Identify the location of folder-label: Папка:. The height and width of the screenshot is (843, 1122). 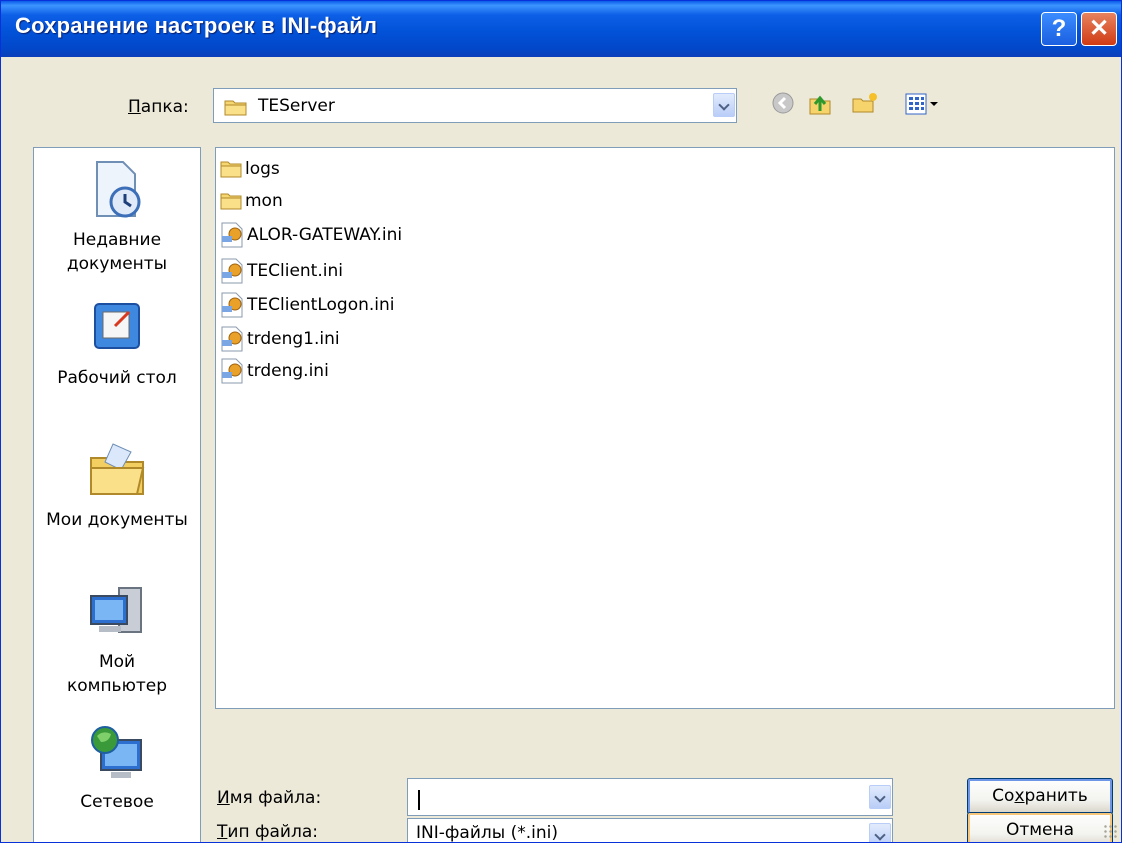
(158, 107).